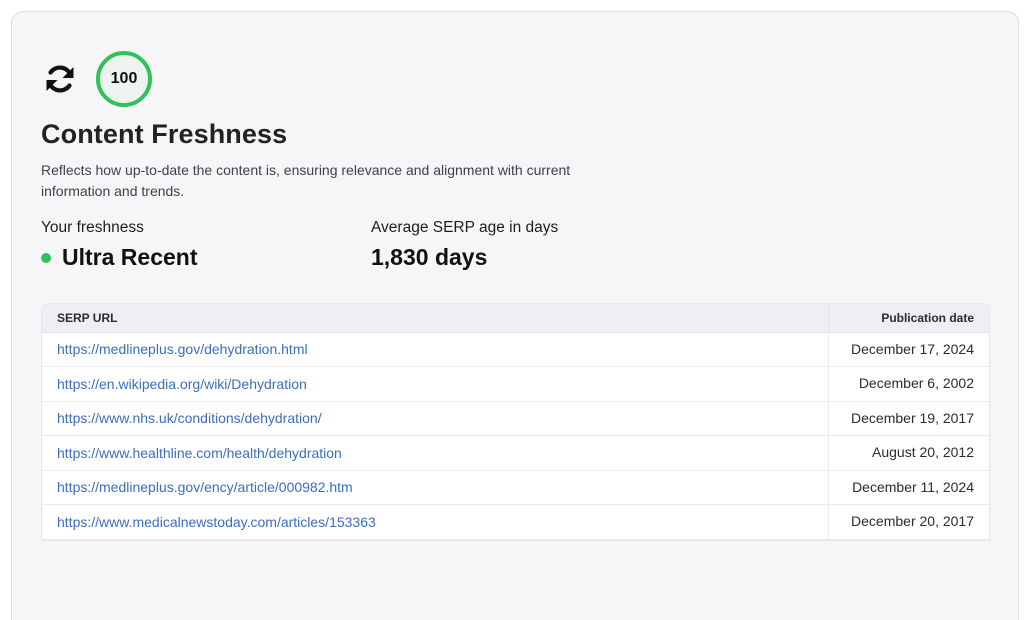  What do you see at coordinates (908, 349) in the screenshot?
I see `publication-date: December 17, 2024` at bounding box center [908, 349].